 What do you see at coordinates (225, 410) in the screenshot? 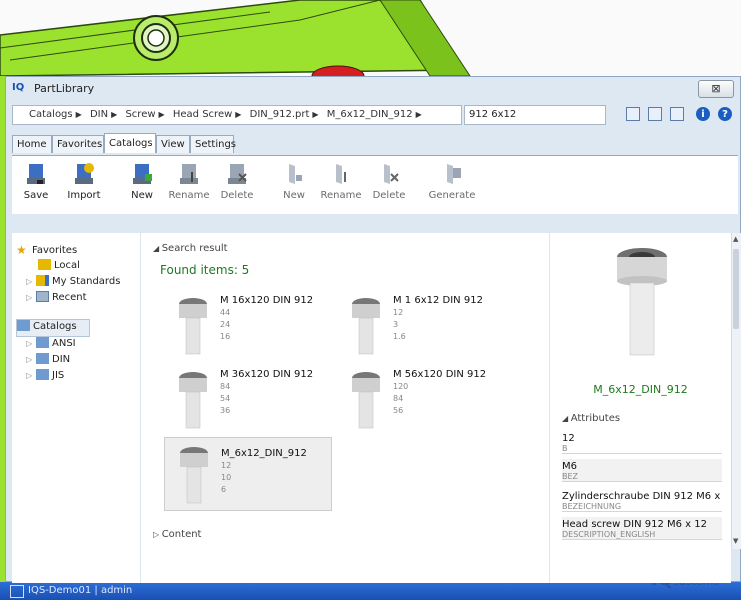
I see `result-item-value: 36` at bounding box center [225, 410].